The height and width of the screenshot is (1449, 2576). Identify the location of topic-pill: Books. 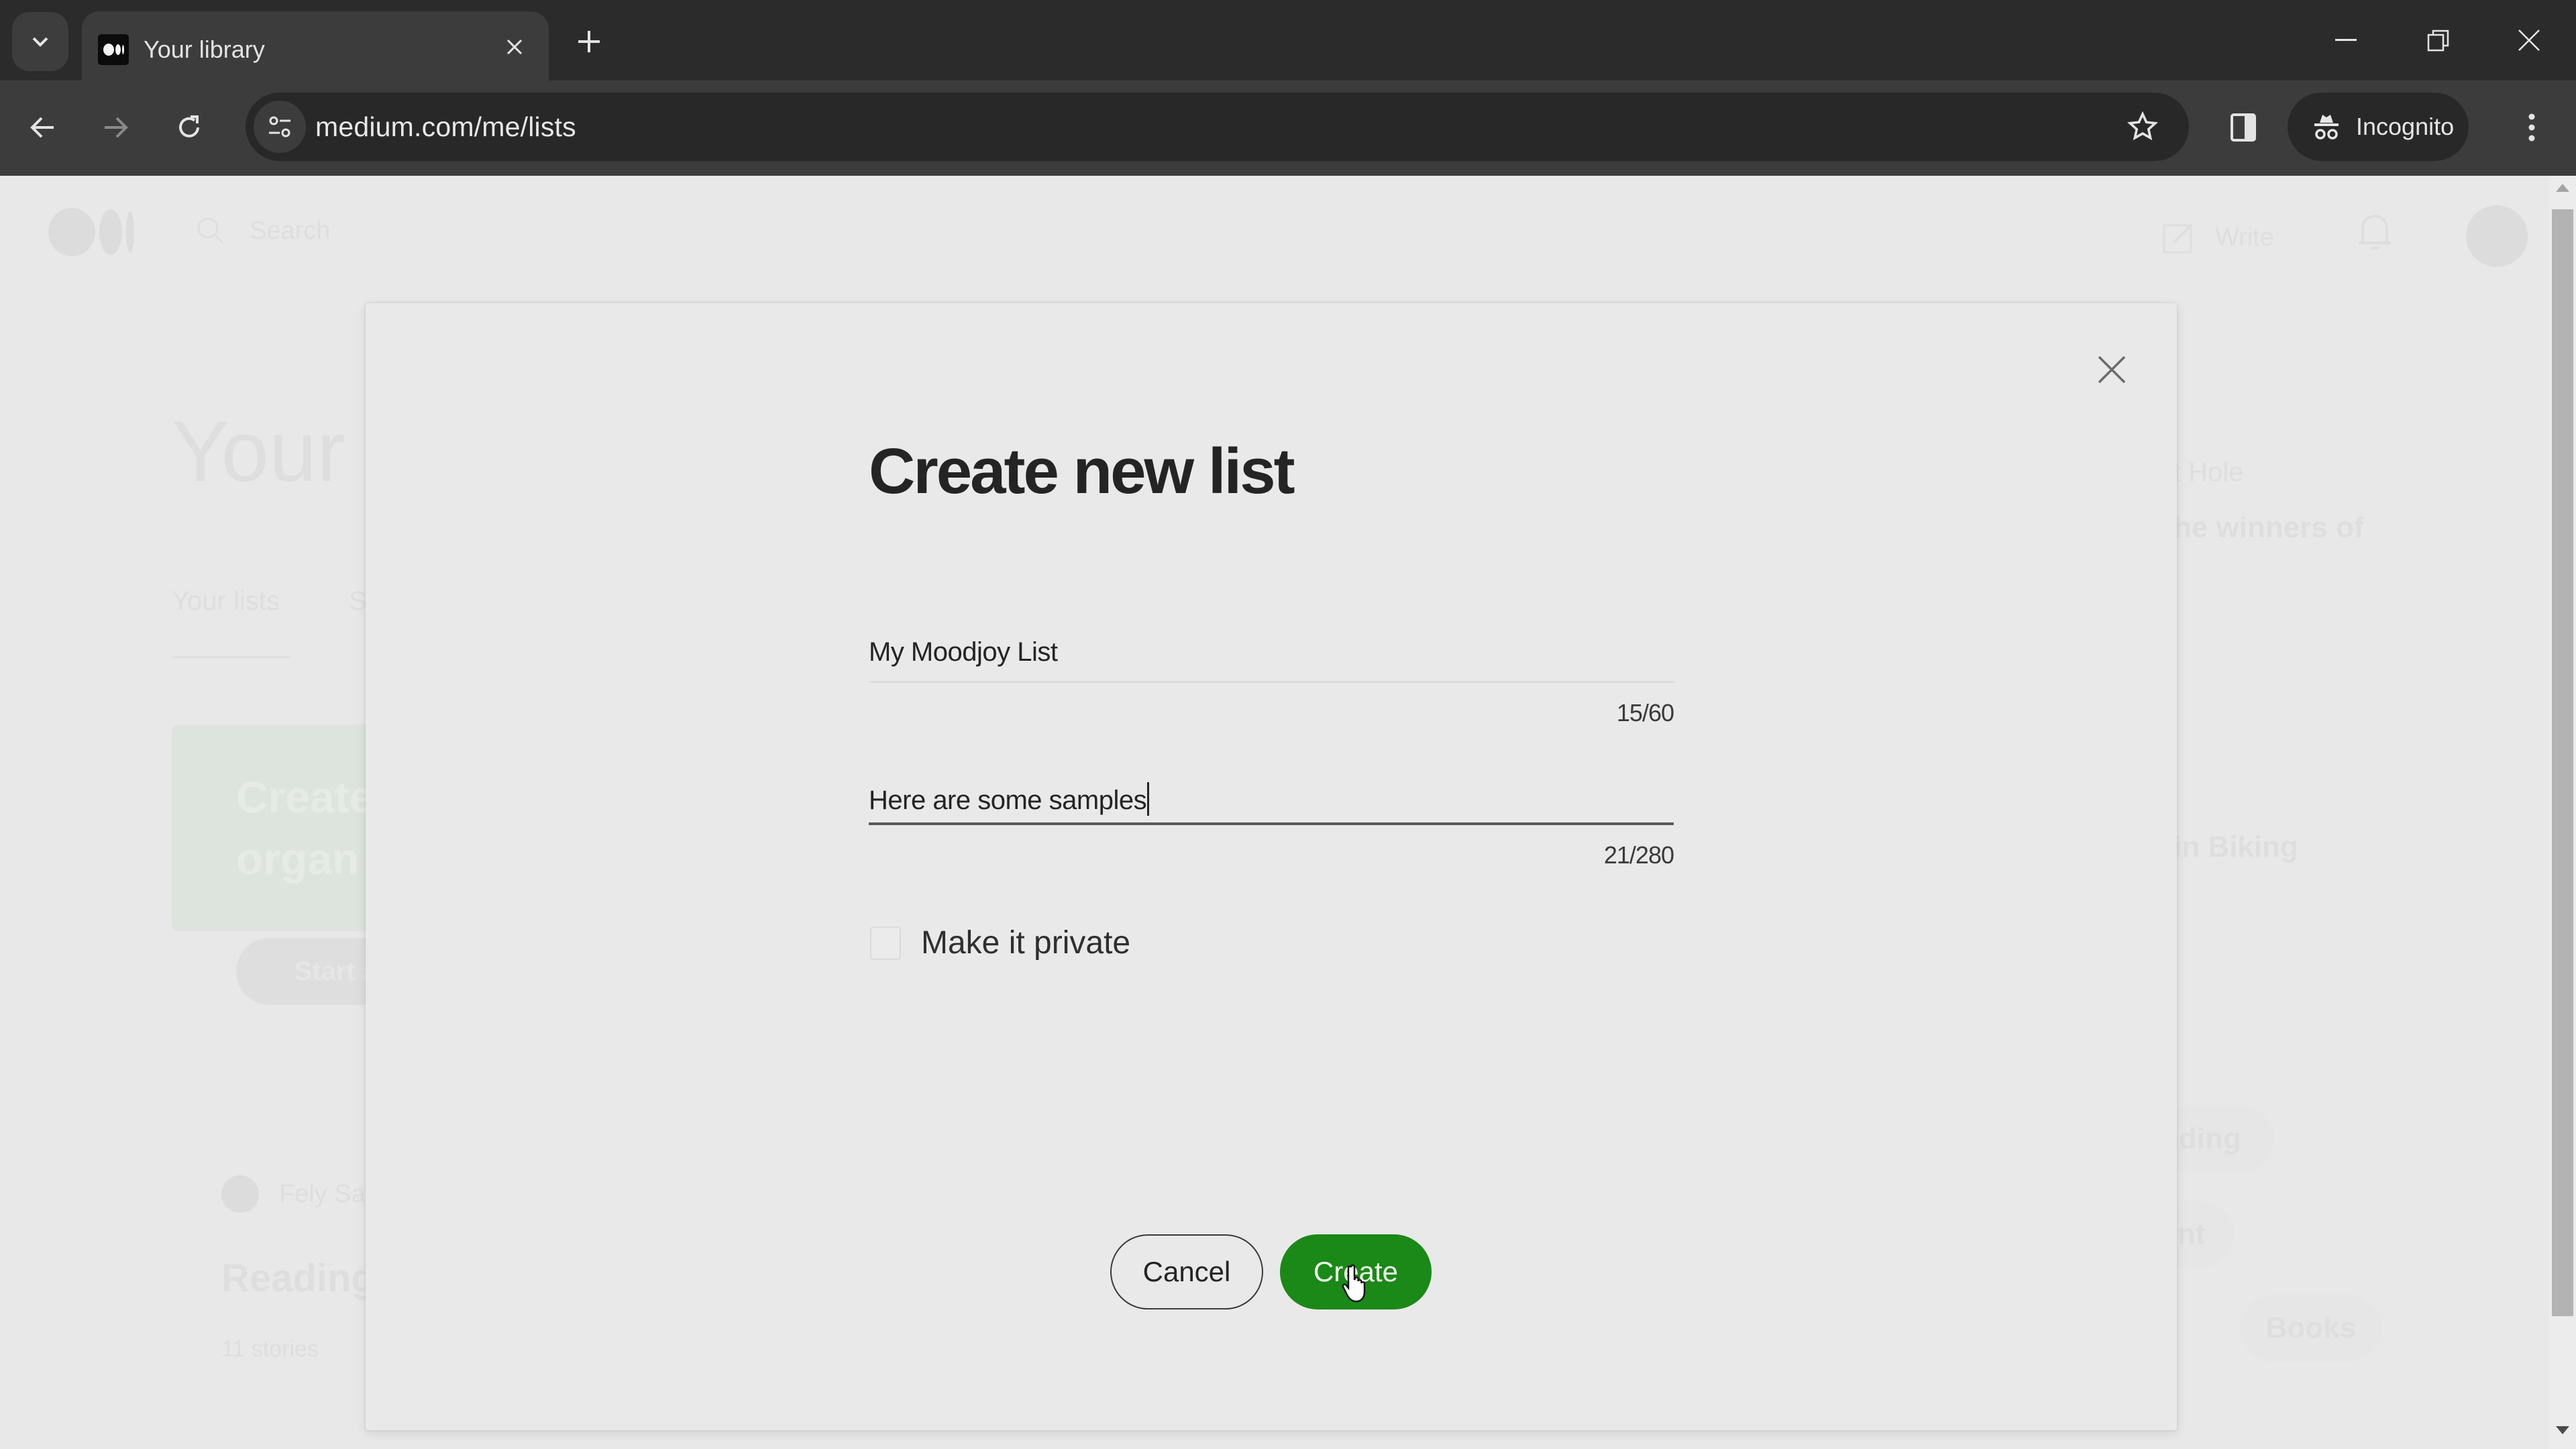
(2311, 1328).